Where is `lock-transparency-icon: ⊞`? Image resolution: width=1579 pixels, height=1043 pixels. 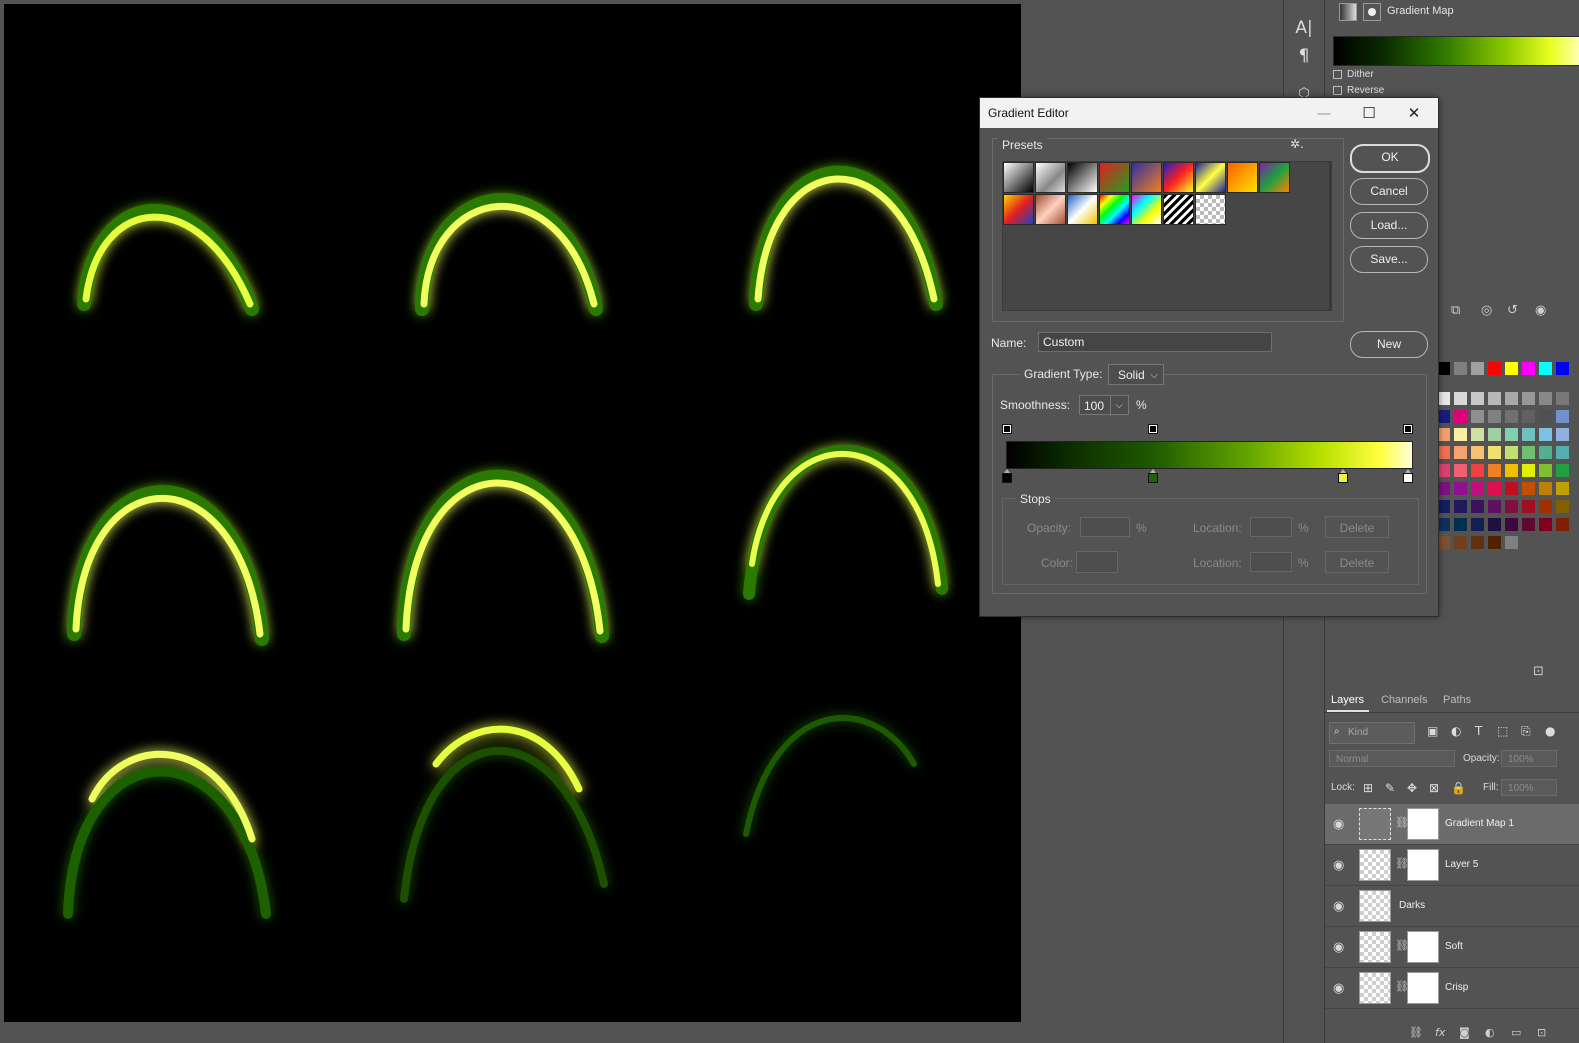 lock-transparency-icon: ⊞ is located at coordinates (1368, 788).